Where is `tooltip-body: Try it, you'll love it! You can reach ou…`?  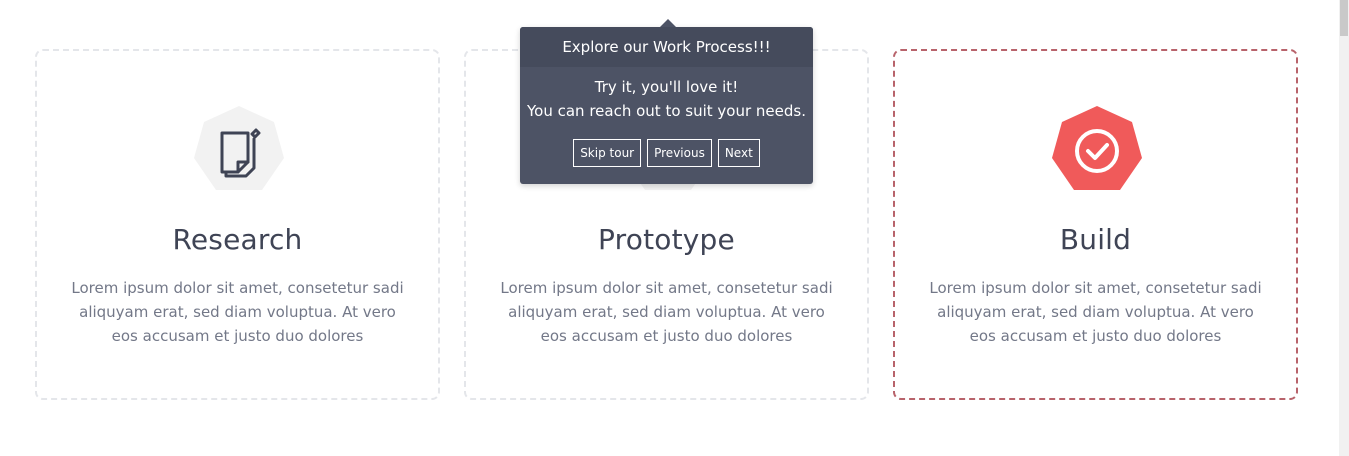
tooltip-body: Try it, you'll love it! You can reach ou… is located at coordinates (666, 95).